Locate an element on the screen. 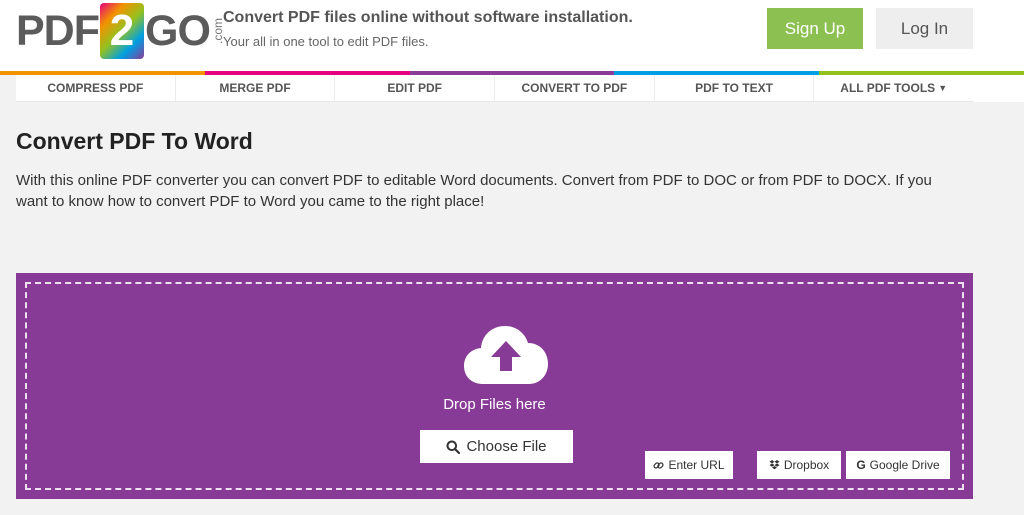 Image resolution: width=1024 pixels, height=515 pixels. nav-item-label: MERGE PDF is located at coordinates (255, 88).